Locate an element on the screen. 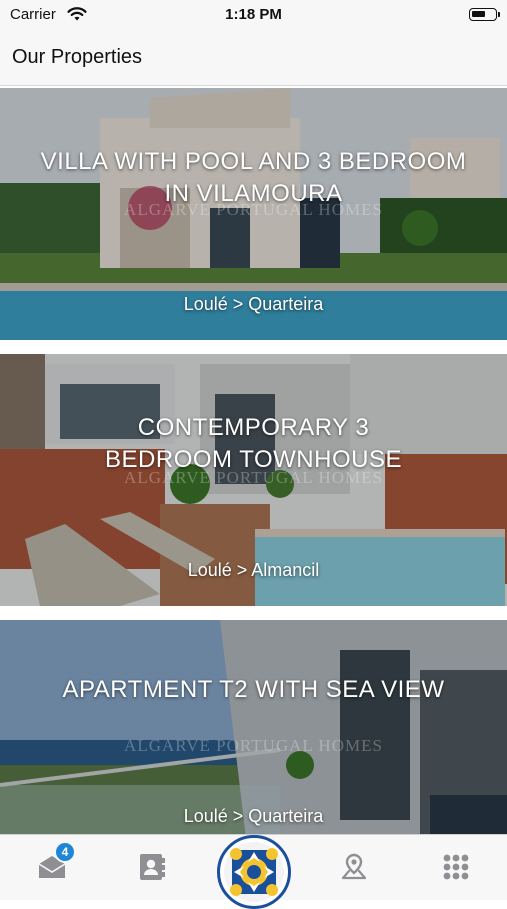  grid-icon is located at coordinates (456, 869).